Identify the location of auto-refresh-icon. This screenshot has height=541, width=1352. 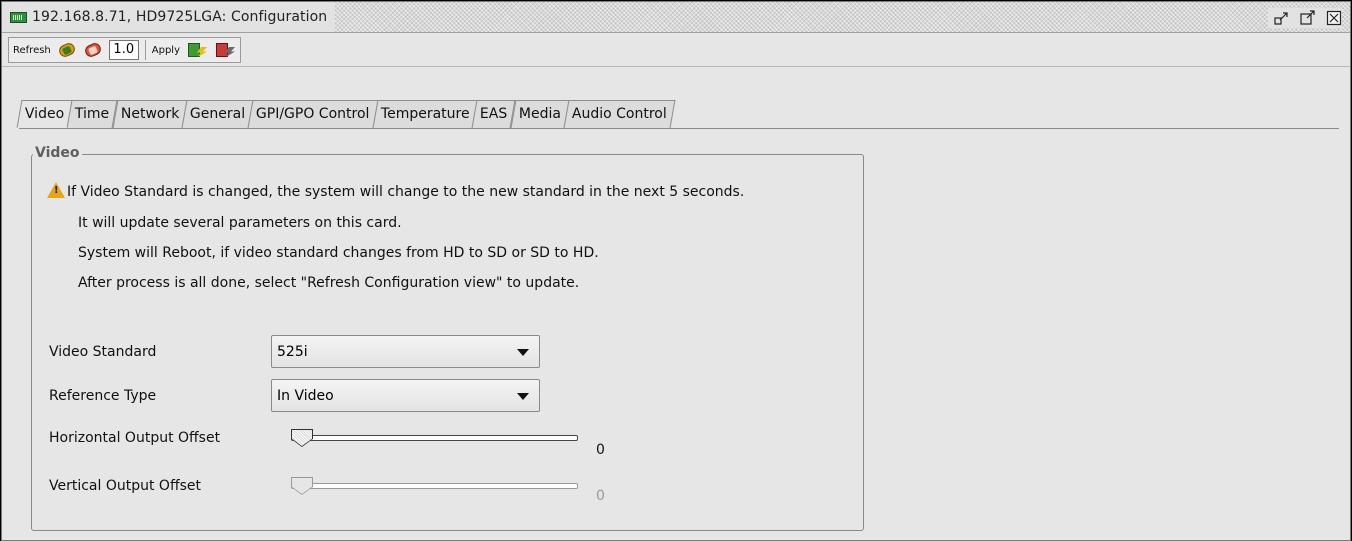
(92, 50).